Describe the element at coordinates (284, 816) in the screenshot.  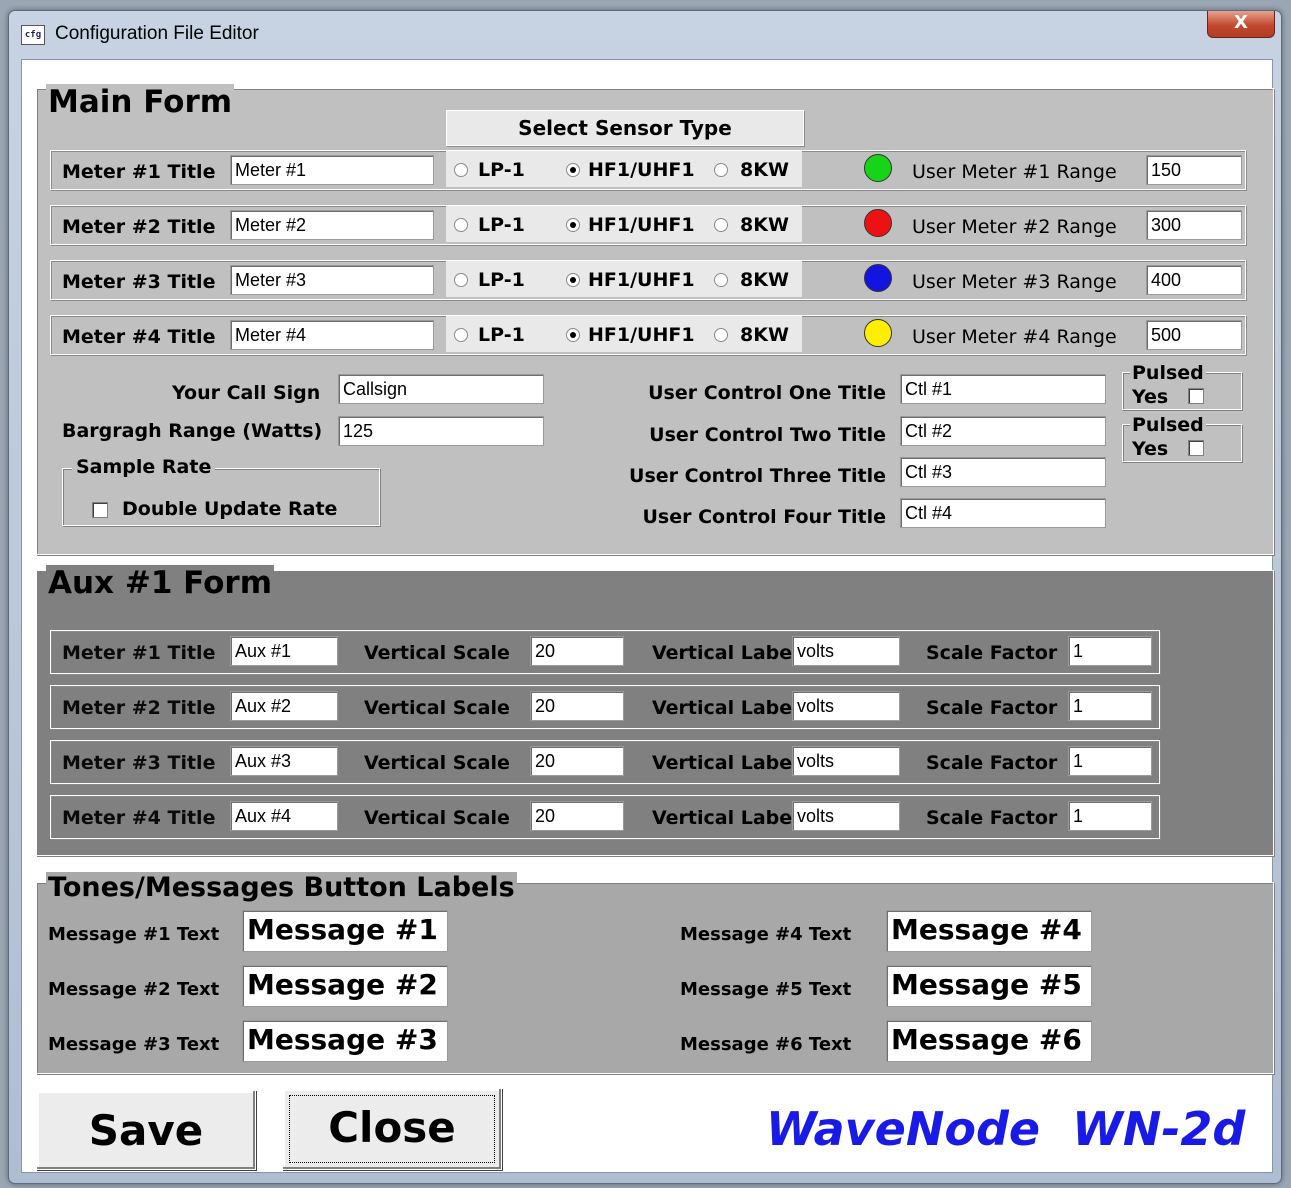
I see `aux-title-input: Aux #4` at that location.